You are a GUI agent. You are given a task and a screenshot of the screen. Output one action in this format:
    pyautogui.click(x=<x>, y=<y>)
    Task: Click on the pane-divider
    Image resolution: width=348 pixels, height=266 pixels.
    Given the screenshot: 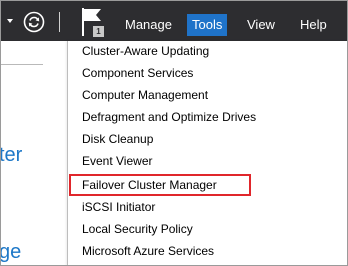 What is the action you would take?
    pyautogui.click(x=22, y=64)
    